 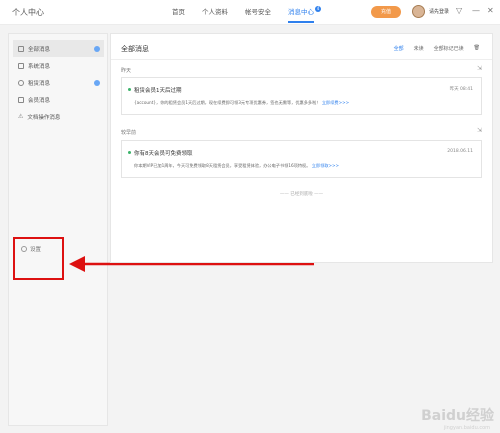 I want to click on sidebar-item-label: 租赁消息, so click(x=39, y=83).